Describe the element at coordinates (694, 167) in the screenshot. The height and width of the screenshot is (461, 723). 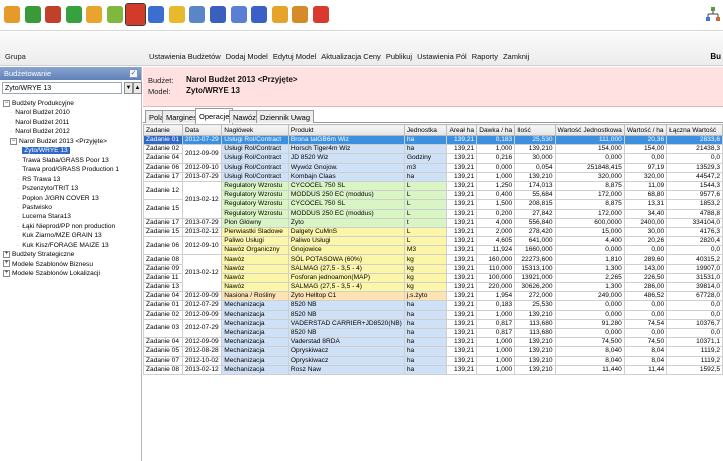
I see `cell-total-value: 13529,3` at that location.